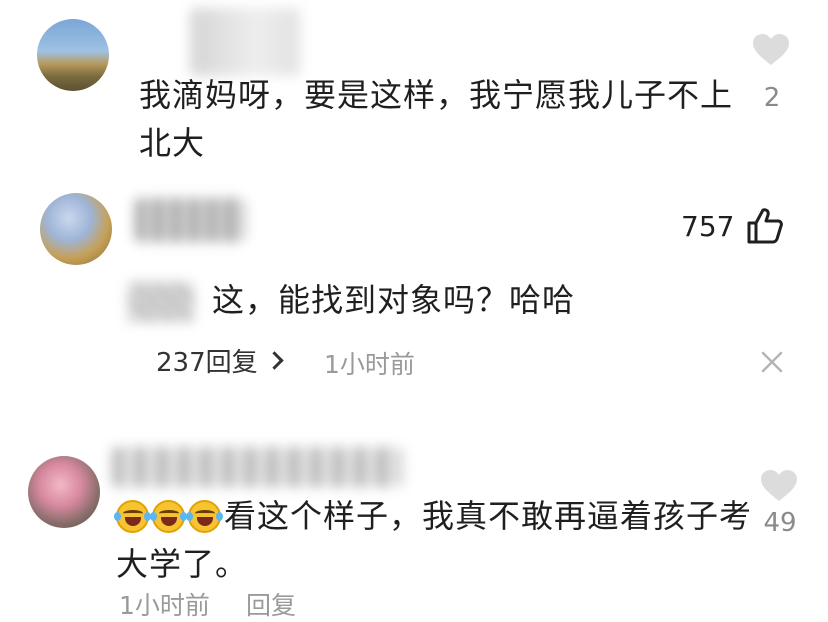  I want to click on comment-text: 这，能找到对象吗？哈哈, so click(394, 300).